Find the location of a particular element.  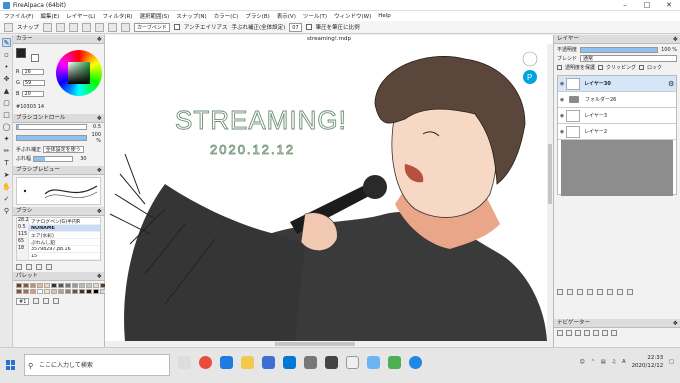

browser-icon is located at coordinates (415, 362).